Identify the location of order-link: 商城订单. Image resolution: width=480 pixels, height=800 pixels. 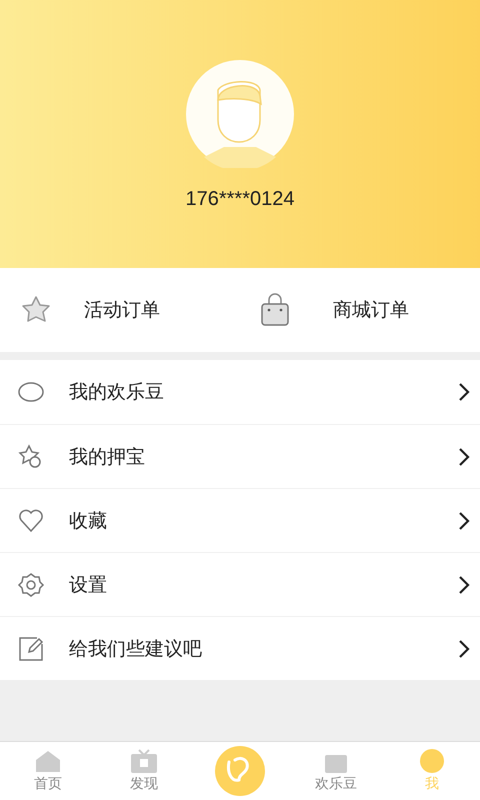
(360, 310).